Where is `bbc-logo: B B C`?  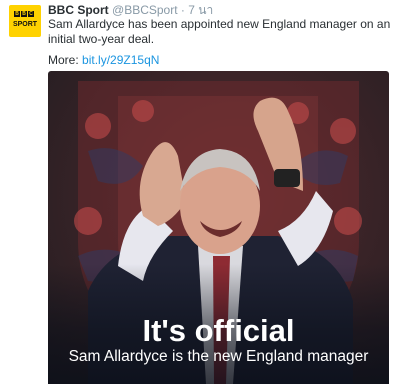 bbc-logo: B B C is located at coordinates (24, 14).